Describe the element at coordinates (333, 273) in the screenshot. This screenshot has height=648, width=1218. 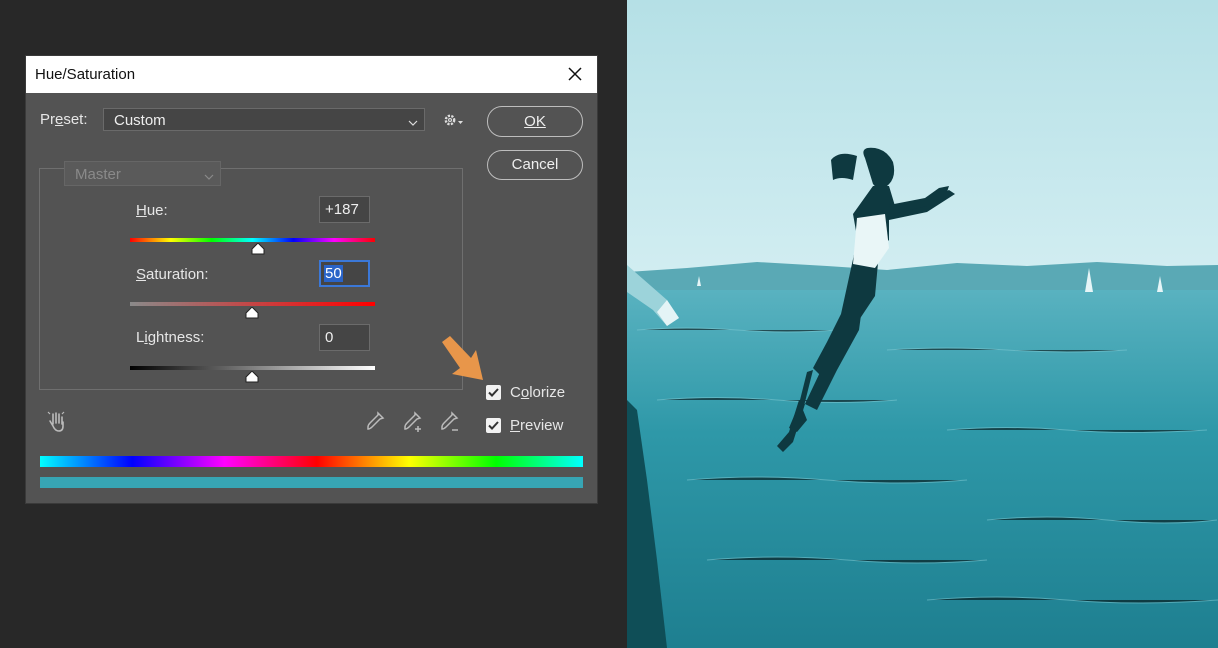
I see `saturation-value: 50` at that location.